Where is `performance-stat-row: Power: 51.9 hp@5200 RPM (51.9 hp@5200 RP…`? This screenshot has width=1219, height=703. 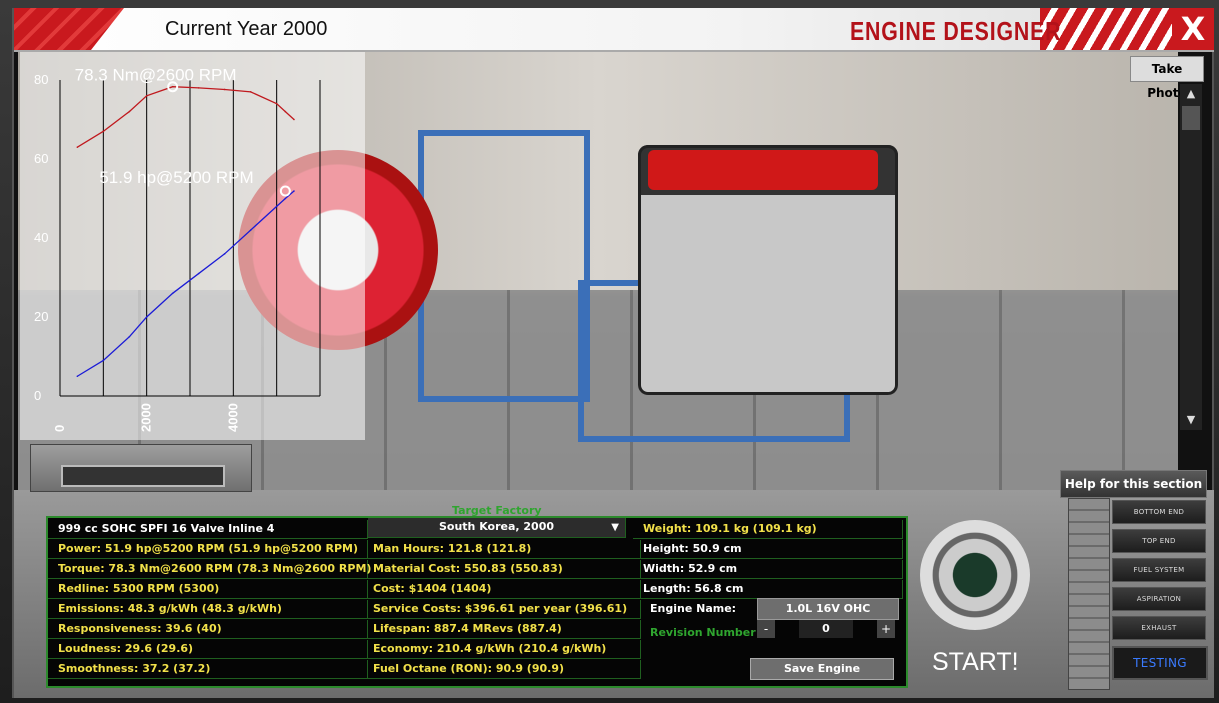
performance-stat-row: Power: 51.9 hp@5200 RPM (51.9 hp@5200 RP… is located at coordinates (208, 549).